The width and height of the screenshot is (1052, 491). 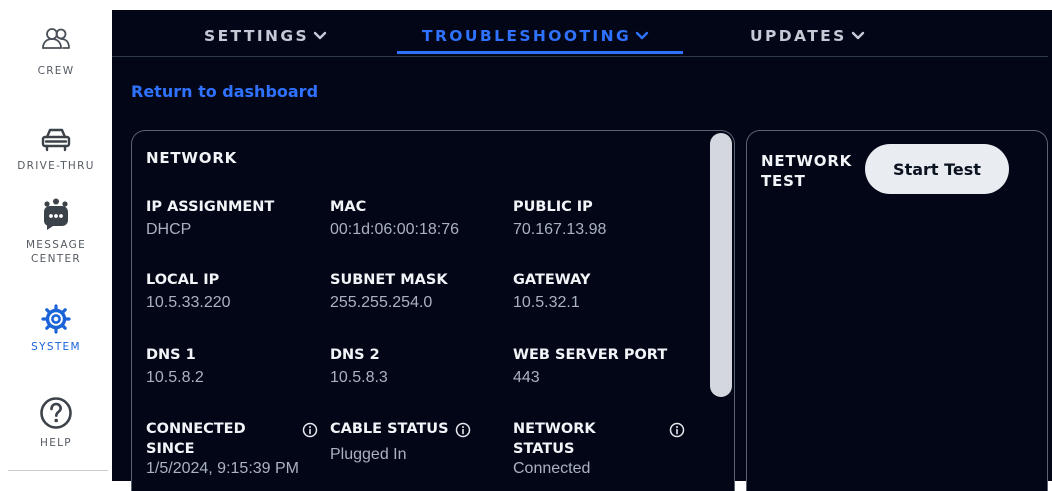 What do you see at coordinates (389, 429) in the screenshot?
I see `field-label: CABLE STATUS` at bounding box center [389, 429].